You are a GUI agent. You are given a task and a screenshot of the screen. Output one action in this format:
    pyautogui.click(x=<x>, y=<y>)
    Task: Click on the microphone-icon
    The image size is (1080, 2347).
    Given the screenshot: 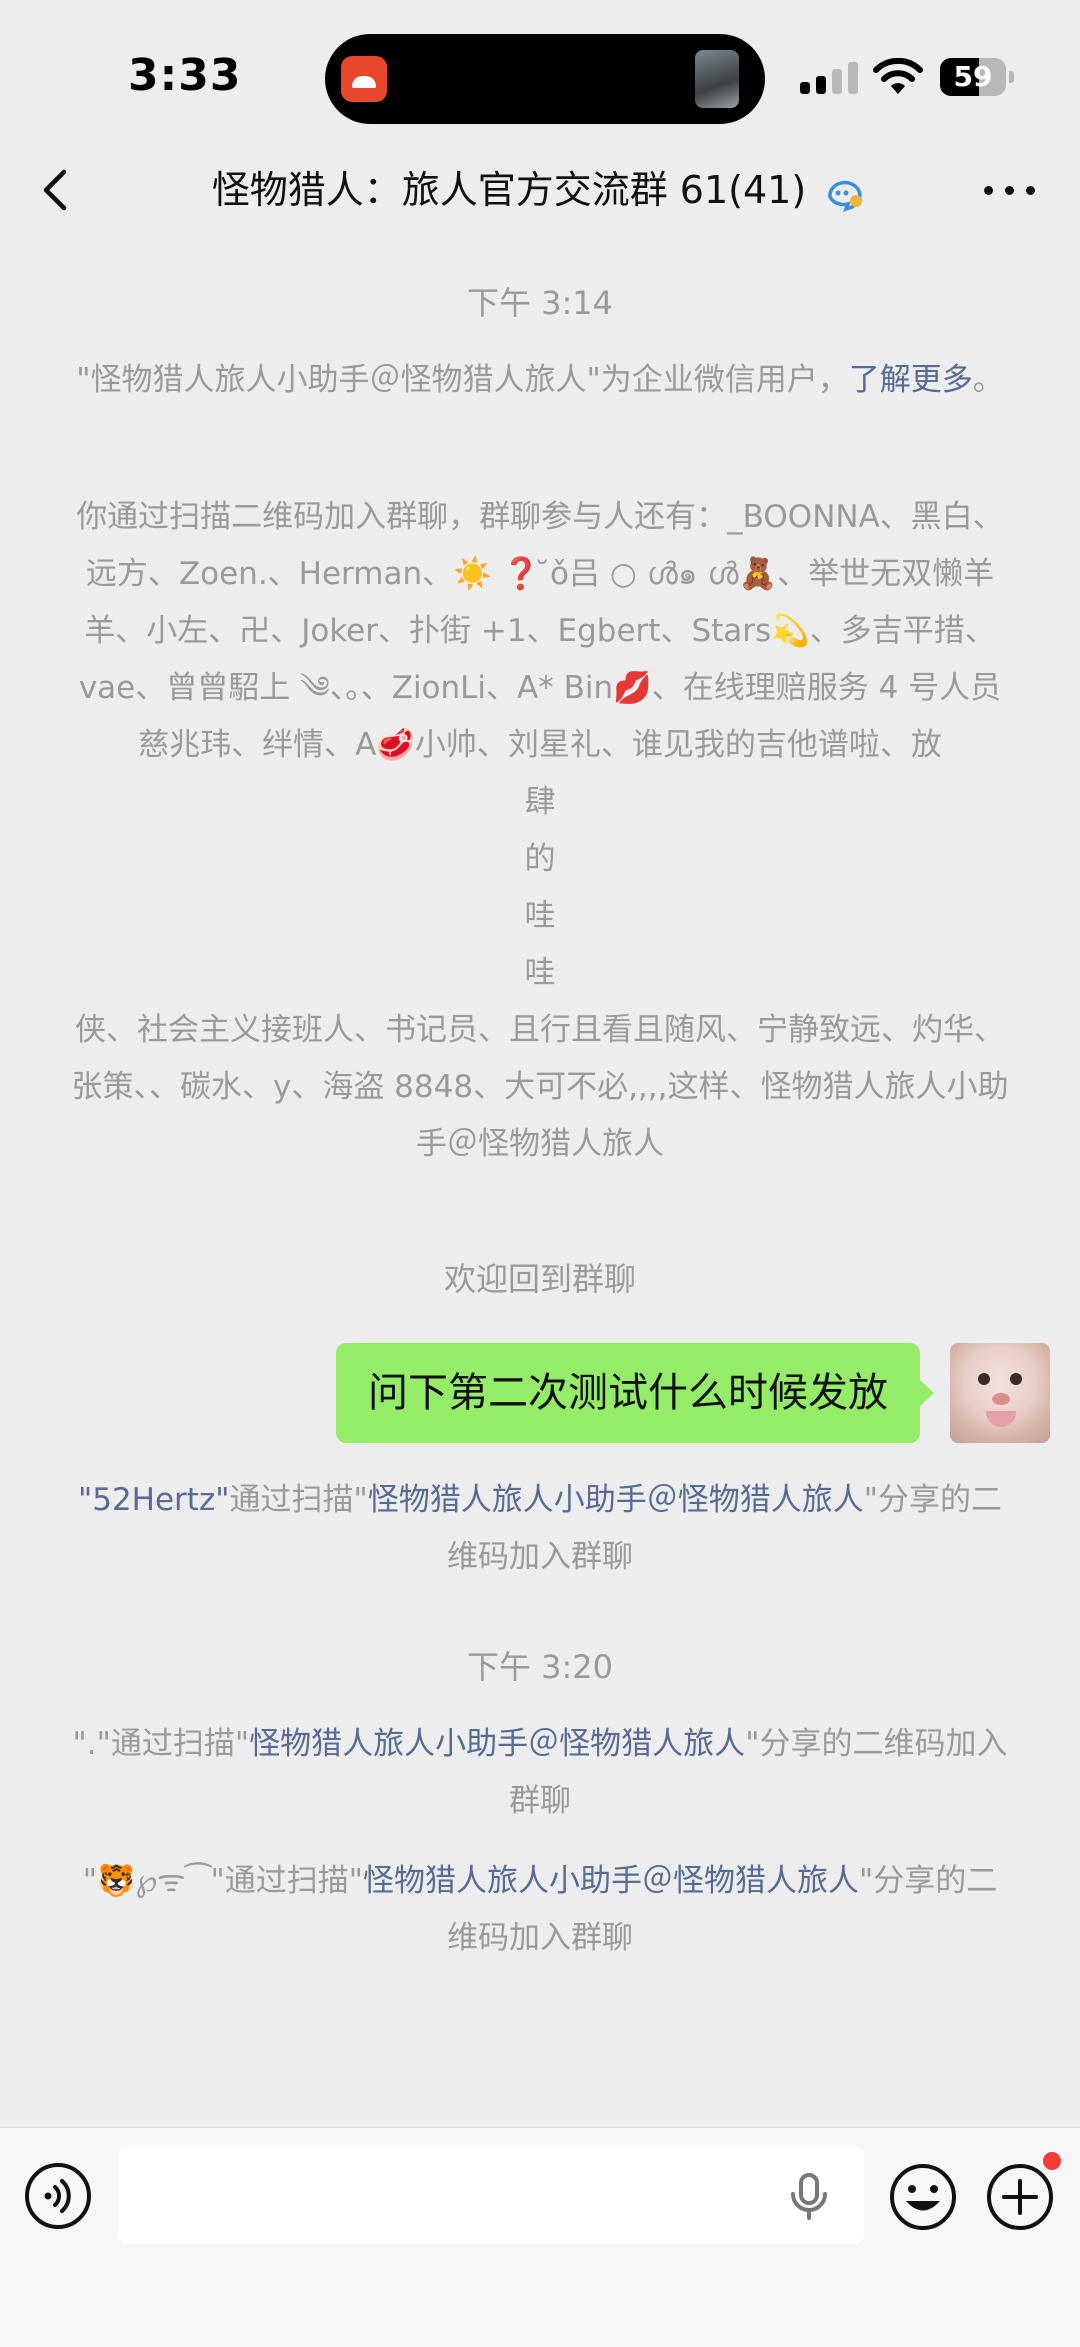 What is the action you would take?
    pyautogui.click(x=809, y=2196)
    